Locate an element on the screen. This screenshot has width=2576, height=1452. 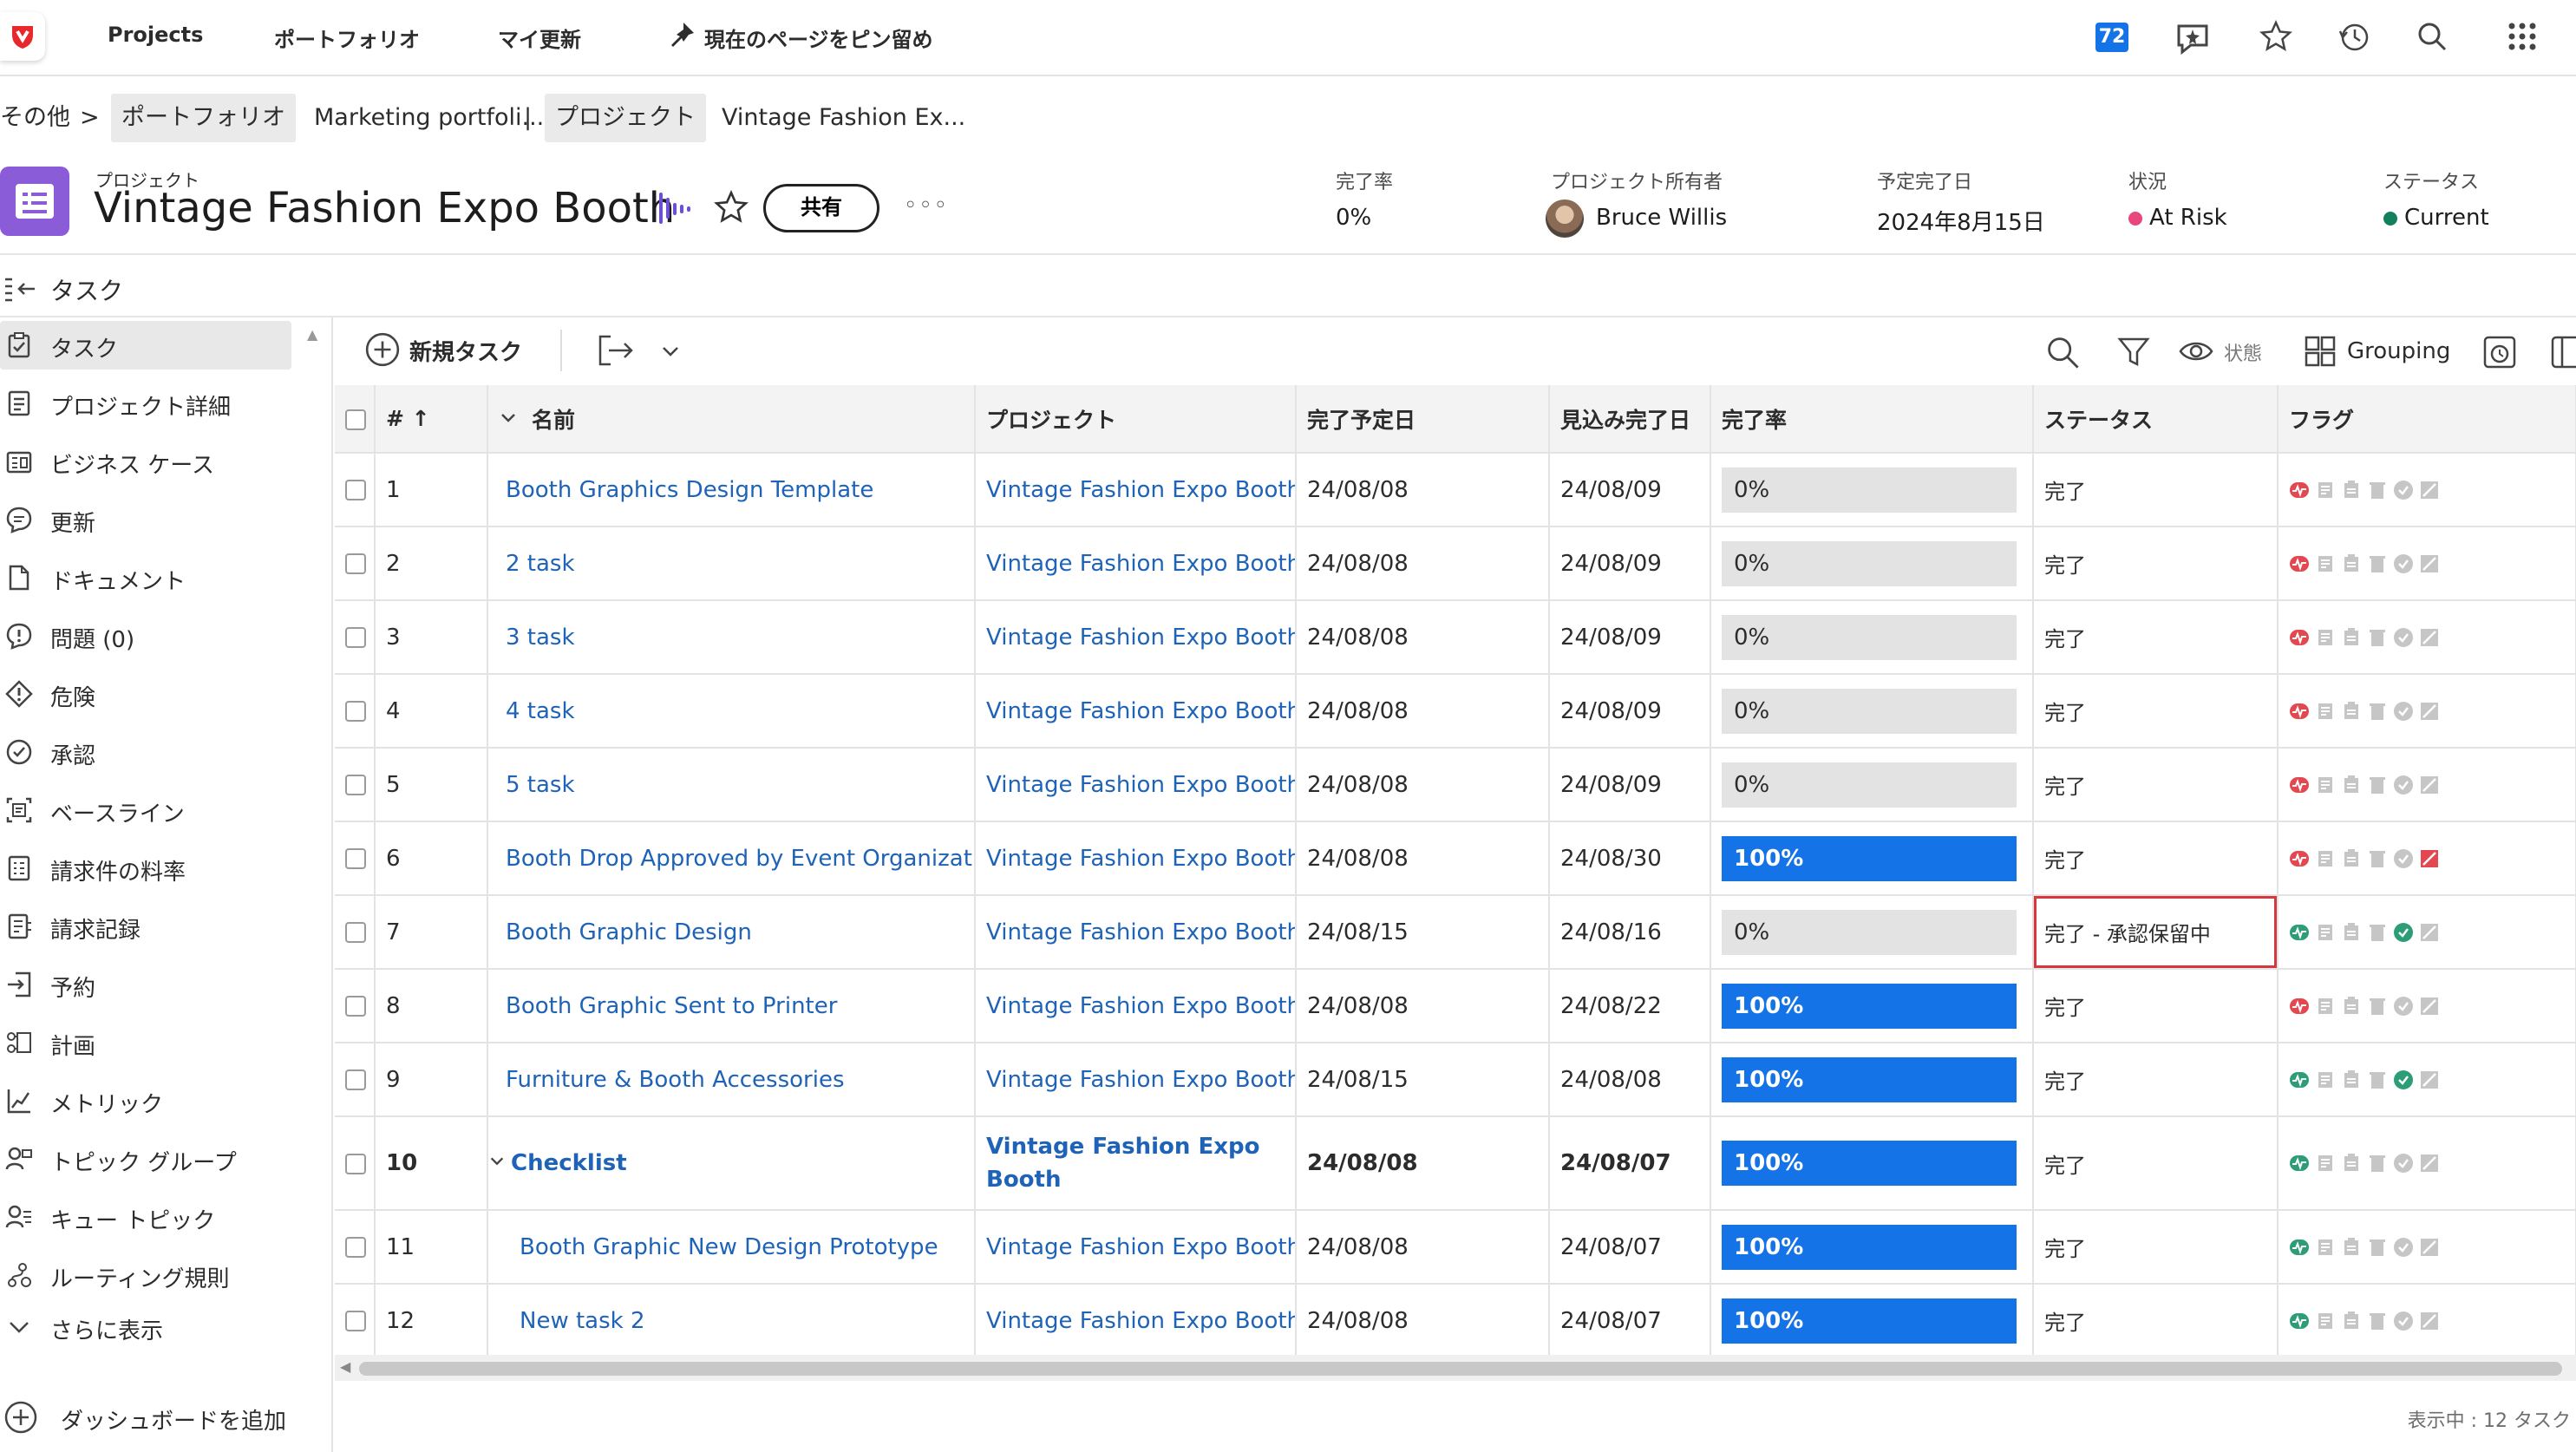
collapse-panel-icon is located at coordinates (20, 292).